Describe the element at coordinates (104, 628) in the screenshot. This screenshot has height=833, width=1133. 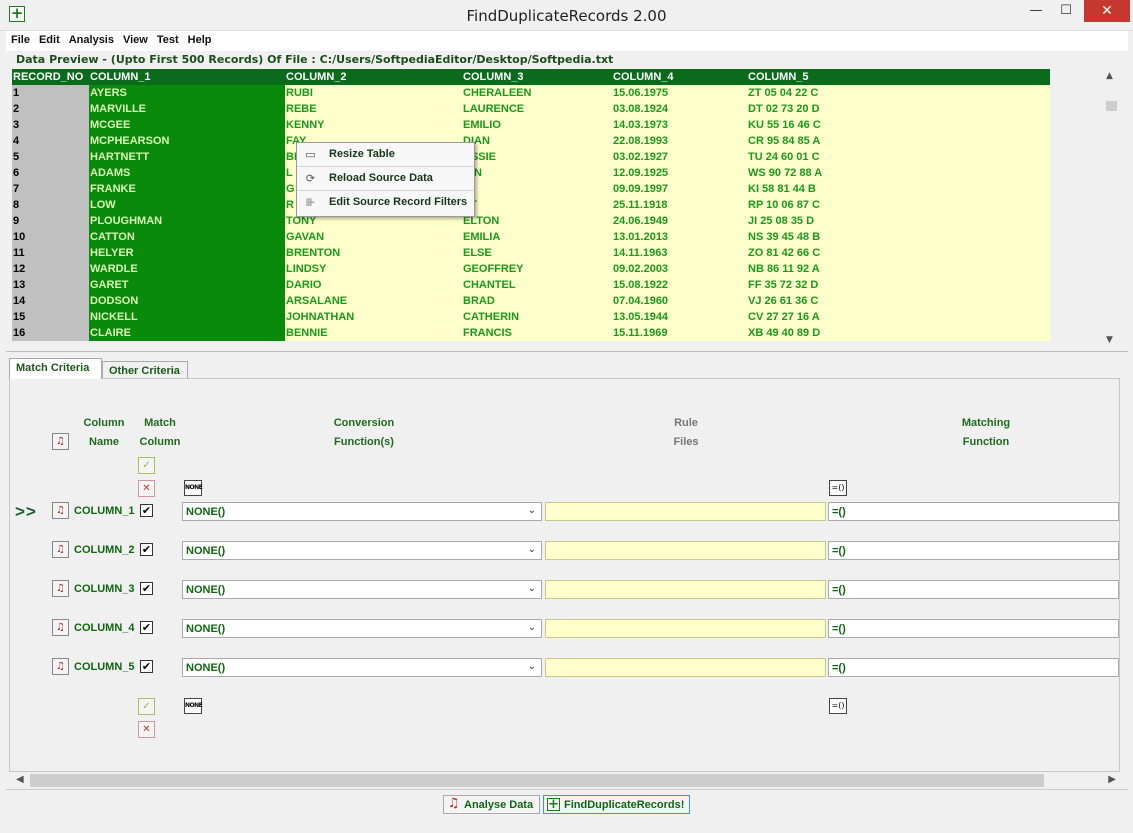
I see `criteria-column-name: COLUMN_4` at that location.